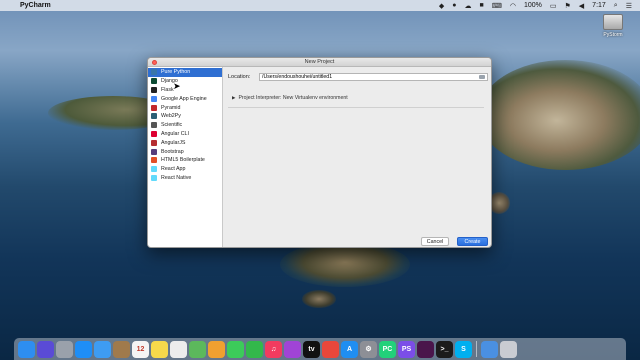  I want to click on project-type-item: Angular CLI, so click(185, 134).